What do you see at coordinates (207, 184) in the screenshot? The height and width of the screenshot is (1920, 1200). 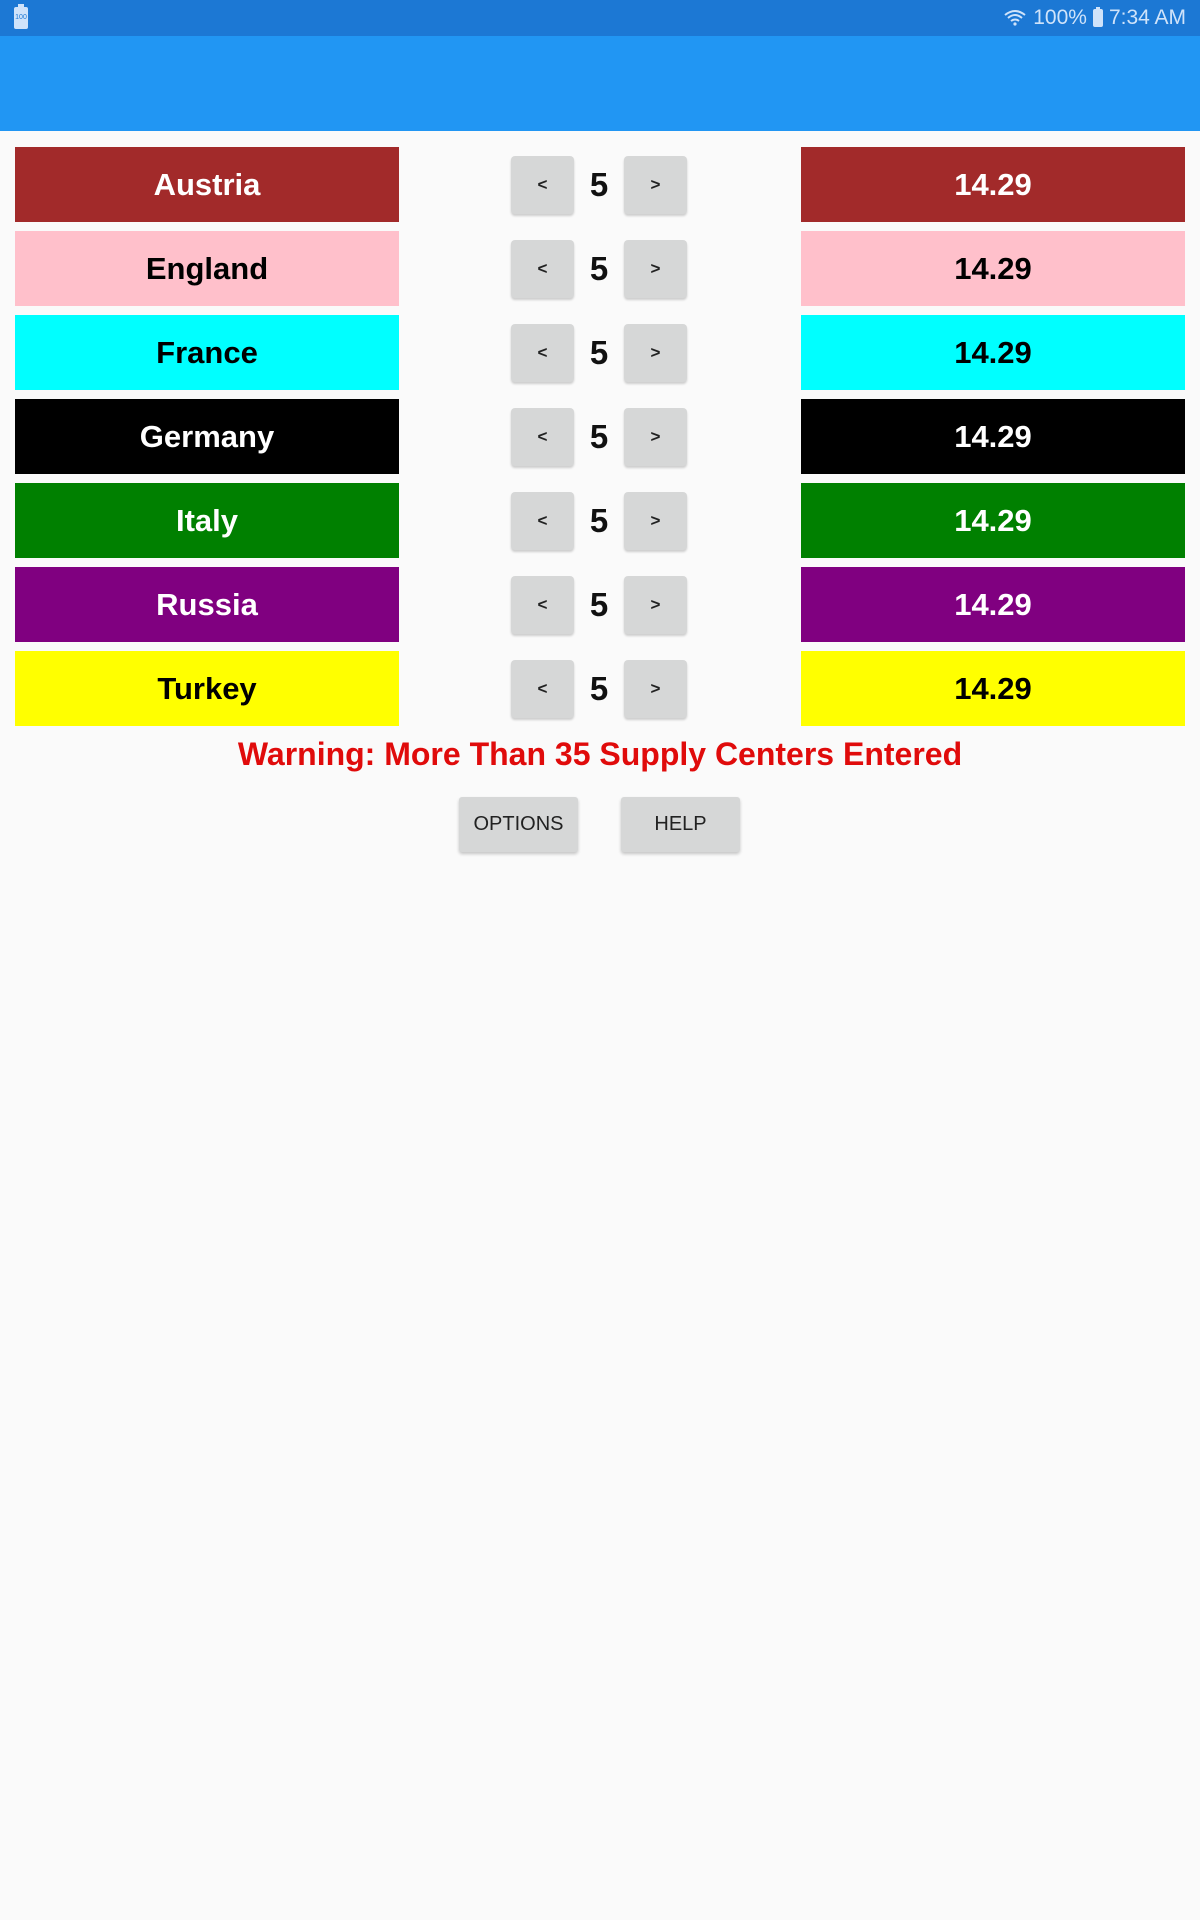 I see `power-name: Austria` at bounding box center [207, 184].